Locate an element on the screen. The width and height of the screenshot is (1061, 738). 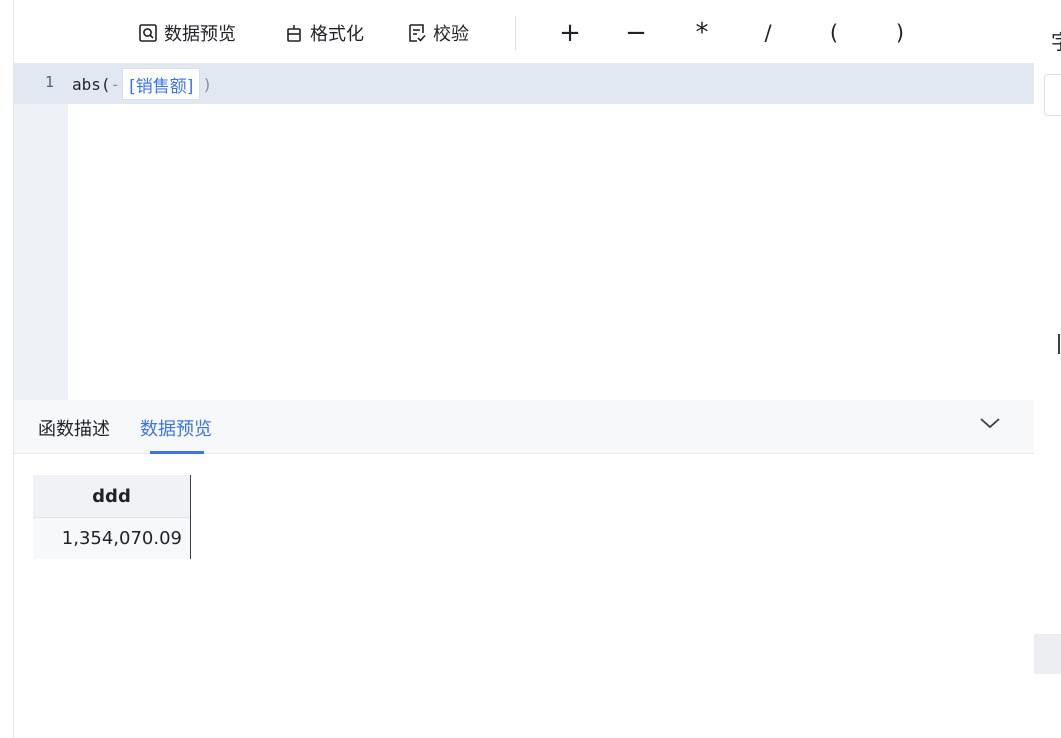
preview-table: ddd 1,354,070.09 is located at coordinates (112, 517).